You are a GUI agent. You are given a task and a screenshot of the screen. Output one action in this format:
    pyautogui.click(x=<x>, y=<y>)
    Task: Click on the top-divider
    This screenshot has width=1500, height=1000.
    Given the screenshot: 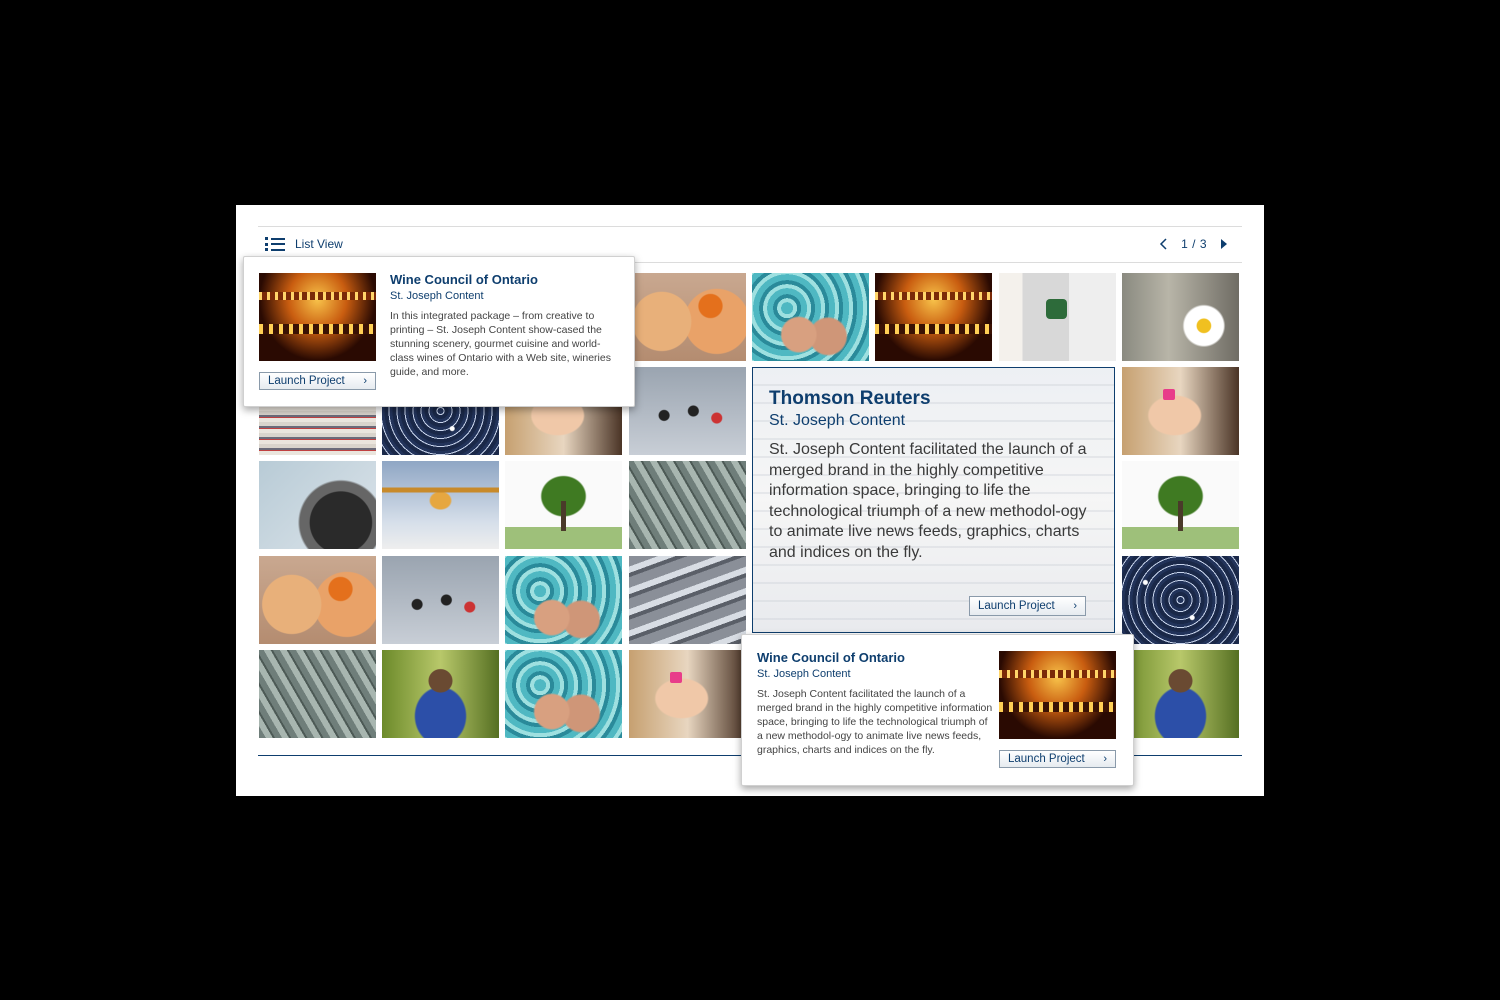 What is the action you would take?
    pyautogui.click(x=750, y=226)
    